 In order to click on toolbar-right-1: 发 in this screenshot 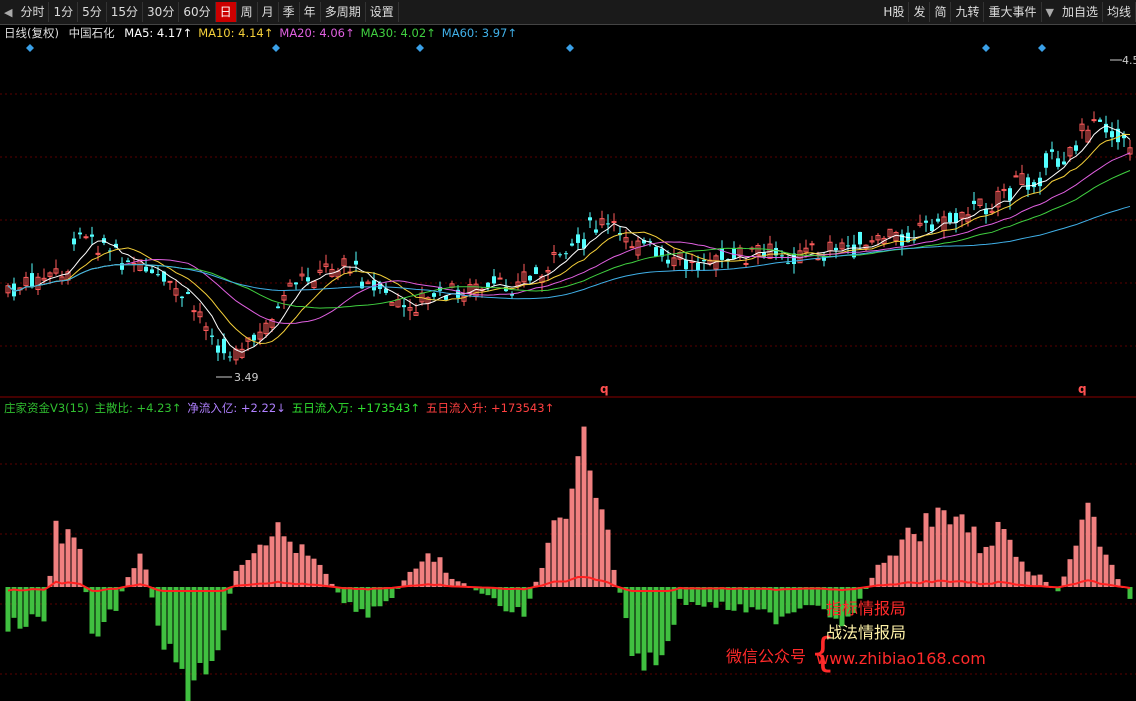, I will do `click(920, 12)`.